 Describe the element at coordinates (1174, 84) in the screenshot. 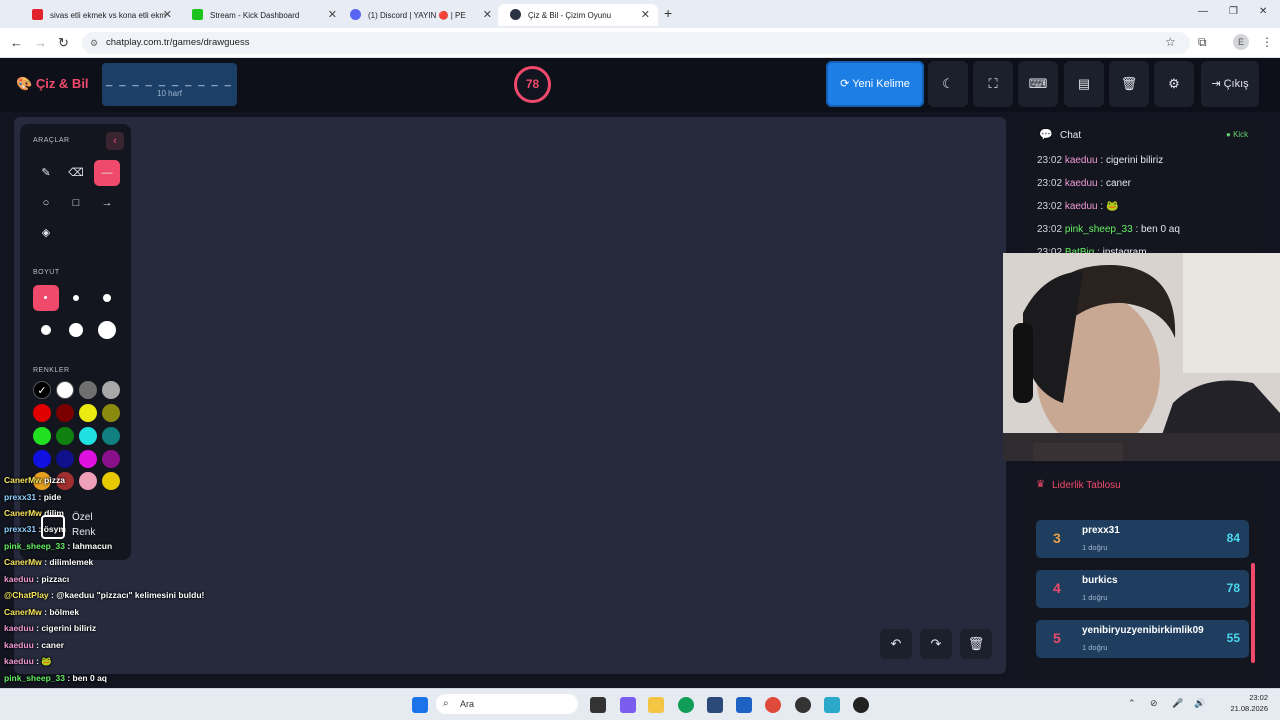

I see `settings-button: ⚙` at that location.